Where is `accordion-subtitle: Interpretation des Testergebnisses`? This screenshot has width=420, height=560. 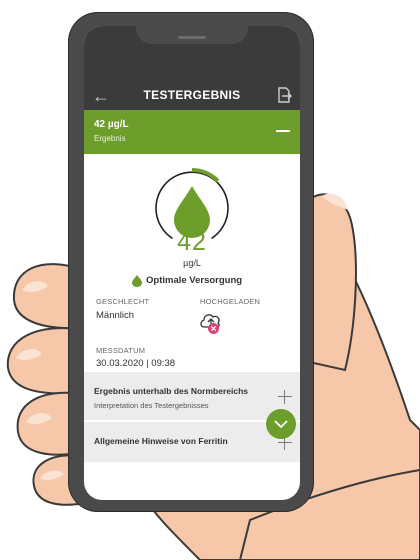 accordion-subtitle: Interpretation des Testergebnisses is located at coordinates (151, 405).